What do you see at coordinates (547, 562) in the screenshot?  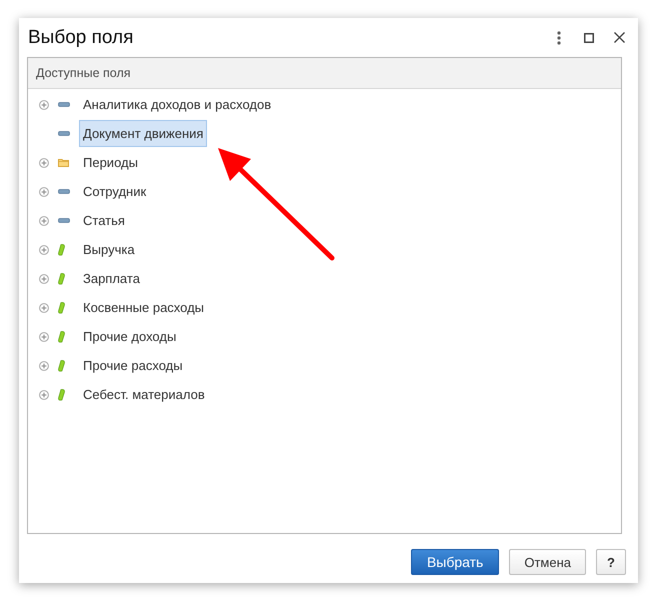 I see `cancel-button: Отмена` at bounding box center [547, 562].